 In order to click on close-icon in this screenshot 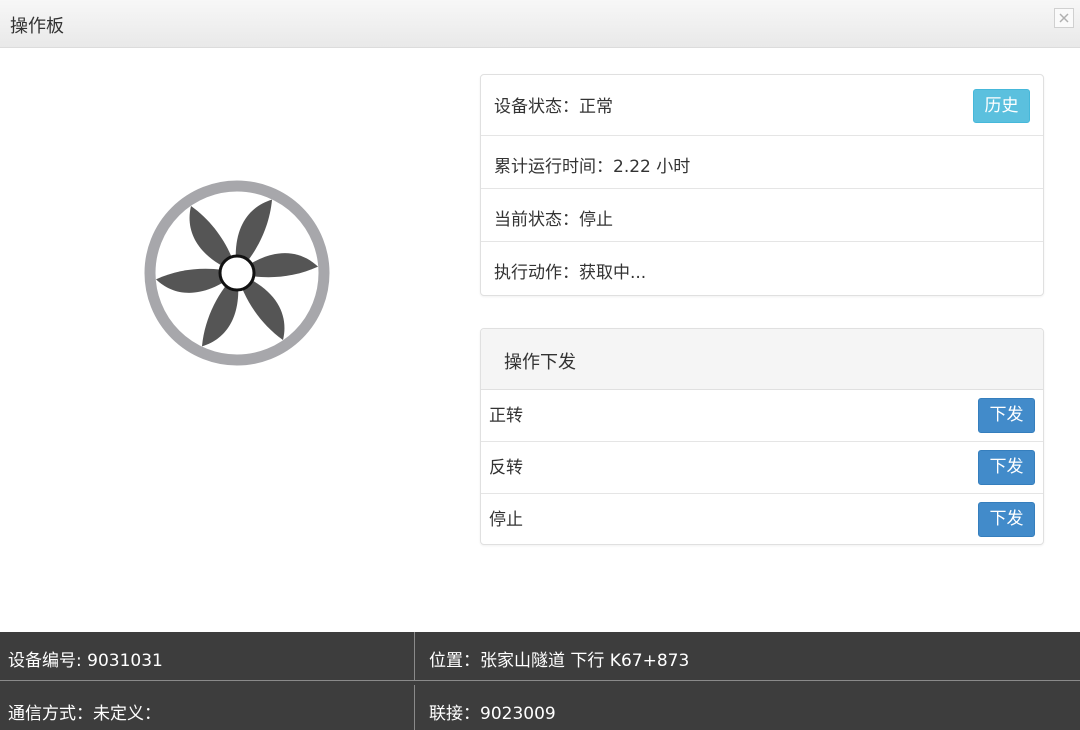, I will do `click(1064, 18)`.